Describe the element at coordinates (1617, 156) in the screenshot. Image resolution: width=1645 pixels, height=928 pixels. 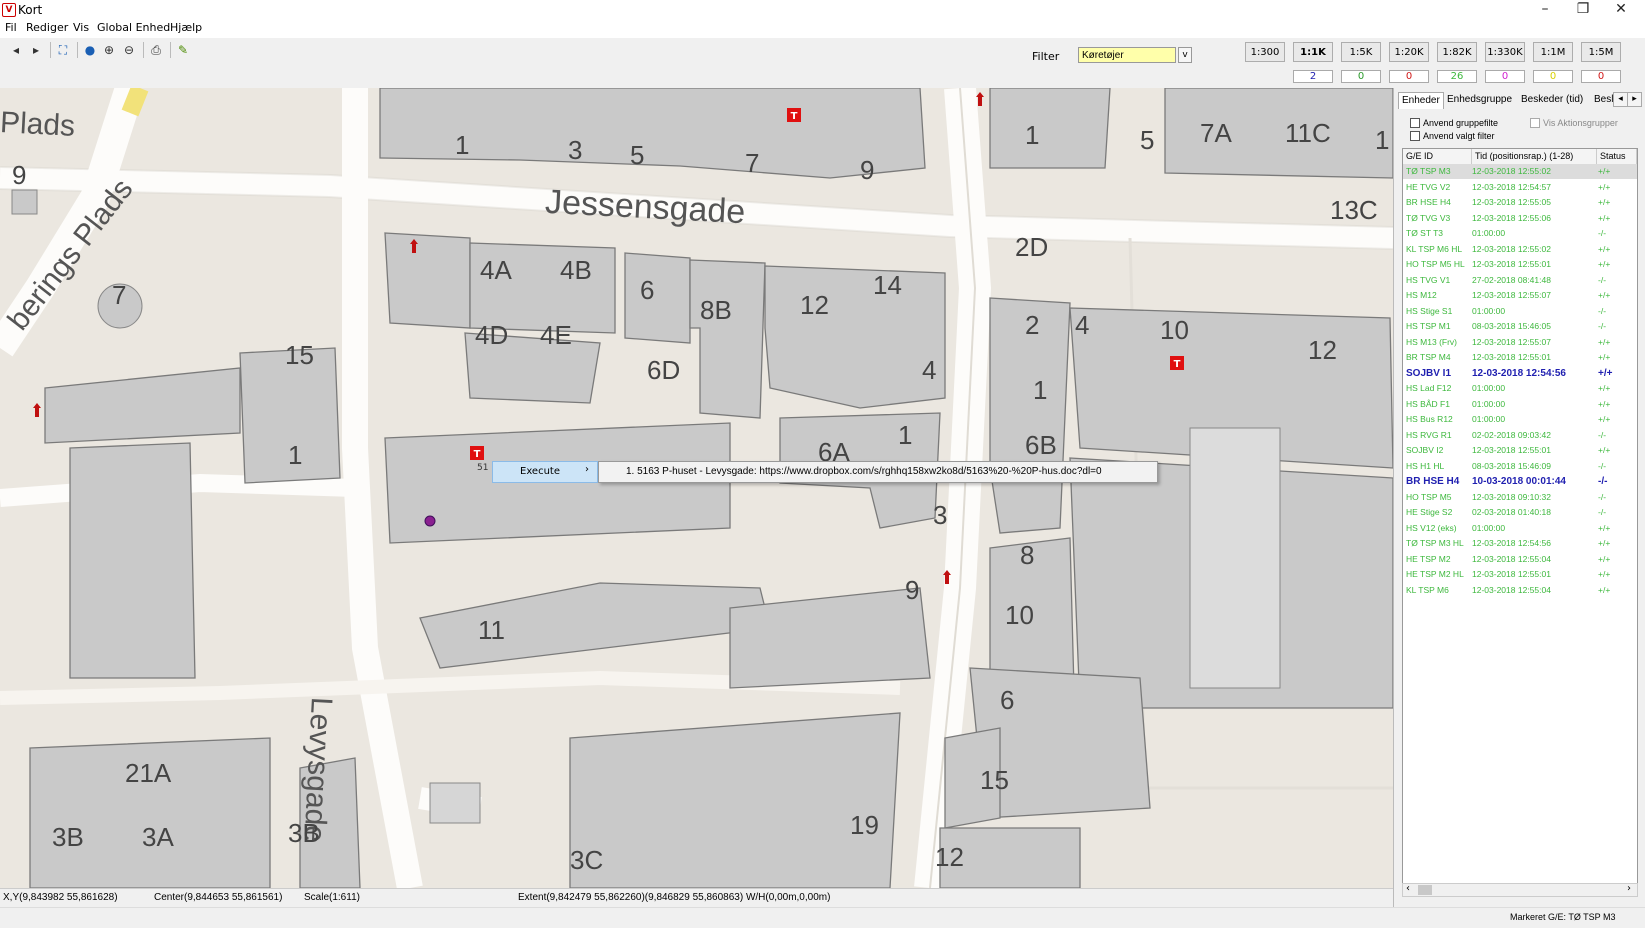
I see `column-header-status: Status` at that location.